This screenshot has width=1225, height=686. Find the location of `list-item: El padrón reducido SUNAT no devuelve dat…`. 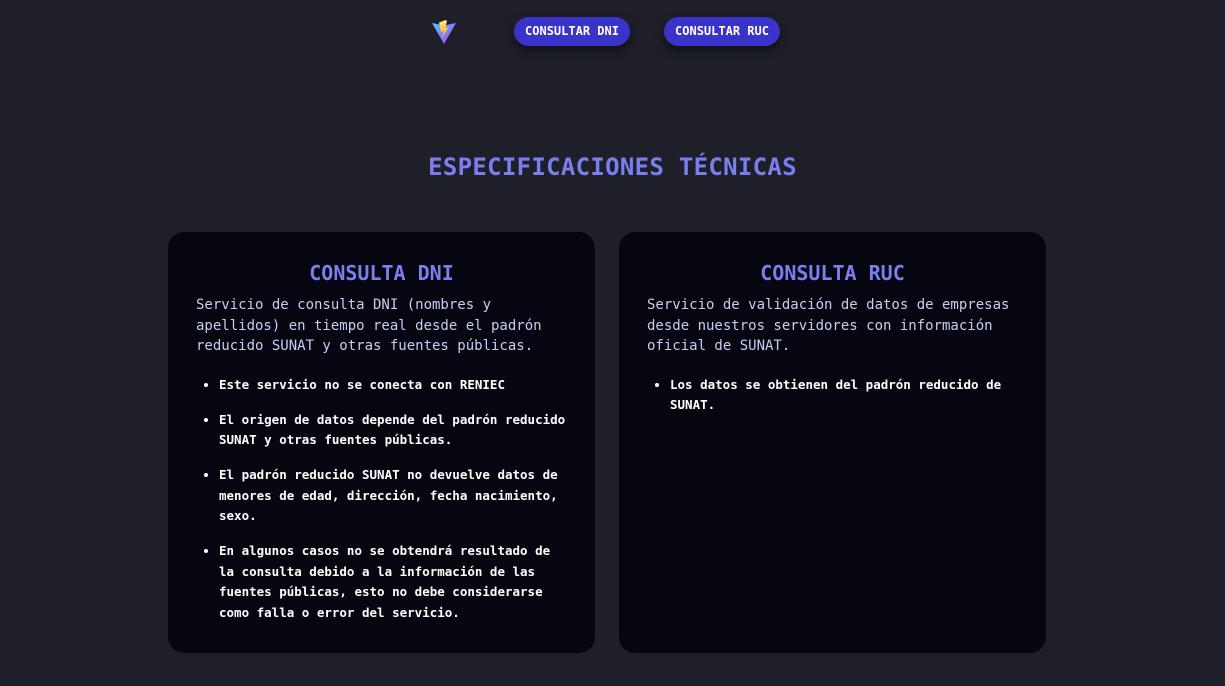

list-item: El padrón reducido SUNAT no devuelve dat… is located at coordinates (393, 496).